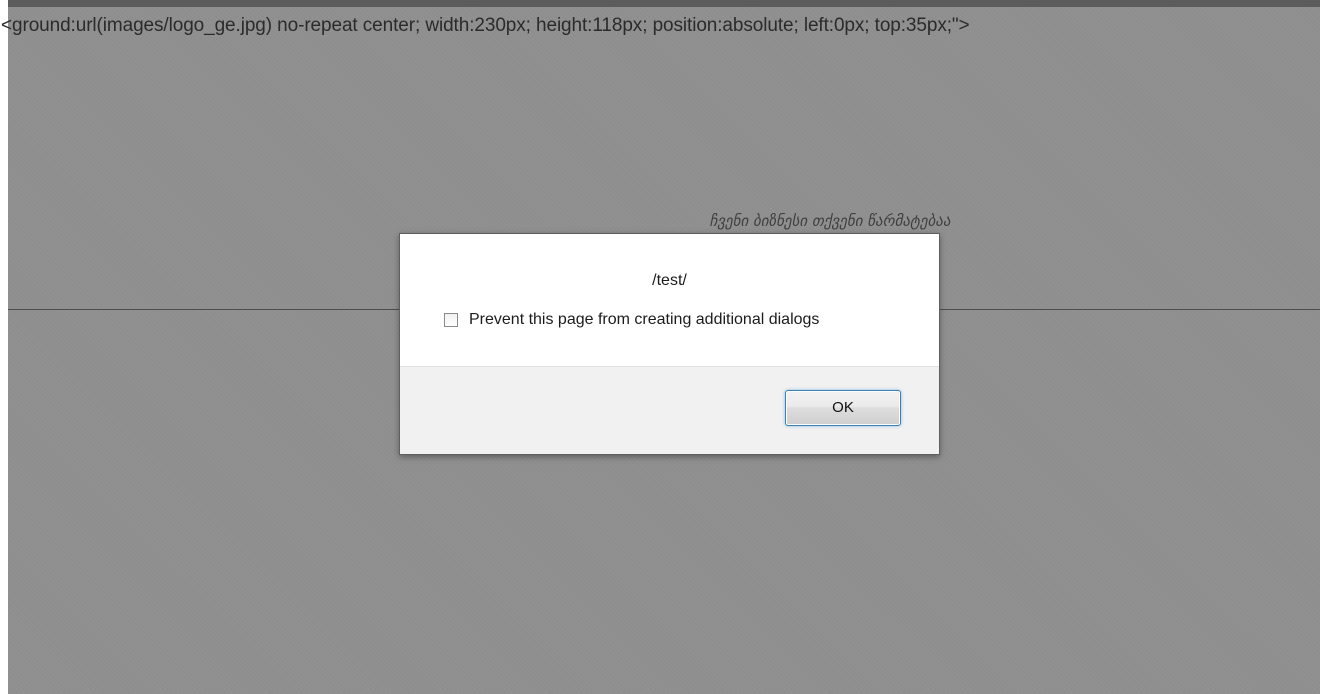 This screenshot has width=1320, height=694. Describe the element at coordinates (669, 280) in the screenshot. I see `dialog-message: /test/` at that location.